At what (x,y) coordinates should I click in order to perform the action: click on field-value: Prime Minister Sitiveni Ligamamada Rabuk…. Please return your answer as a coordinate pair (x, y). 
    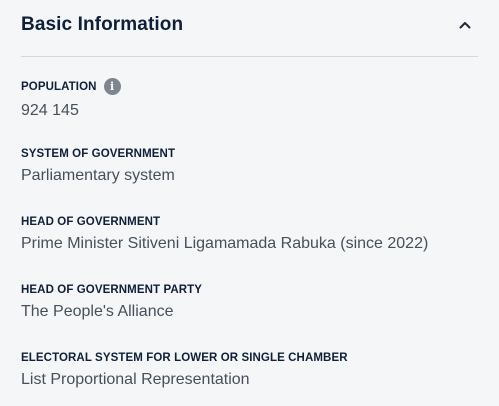
    Looking at the image, I should click on (225, 243).